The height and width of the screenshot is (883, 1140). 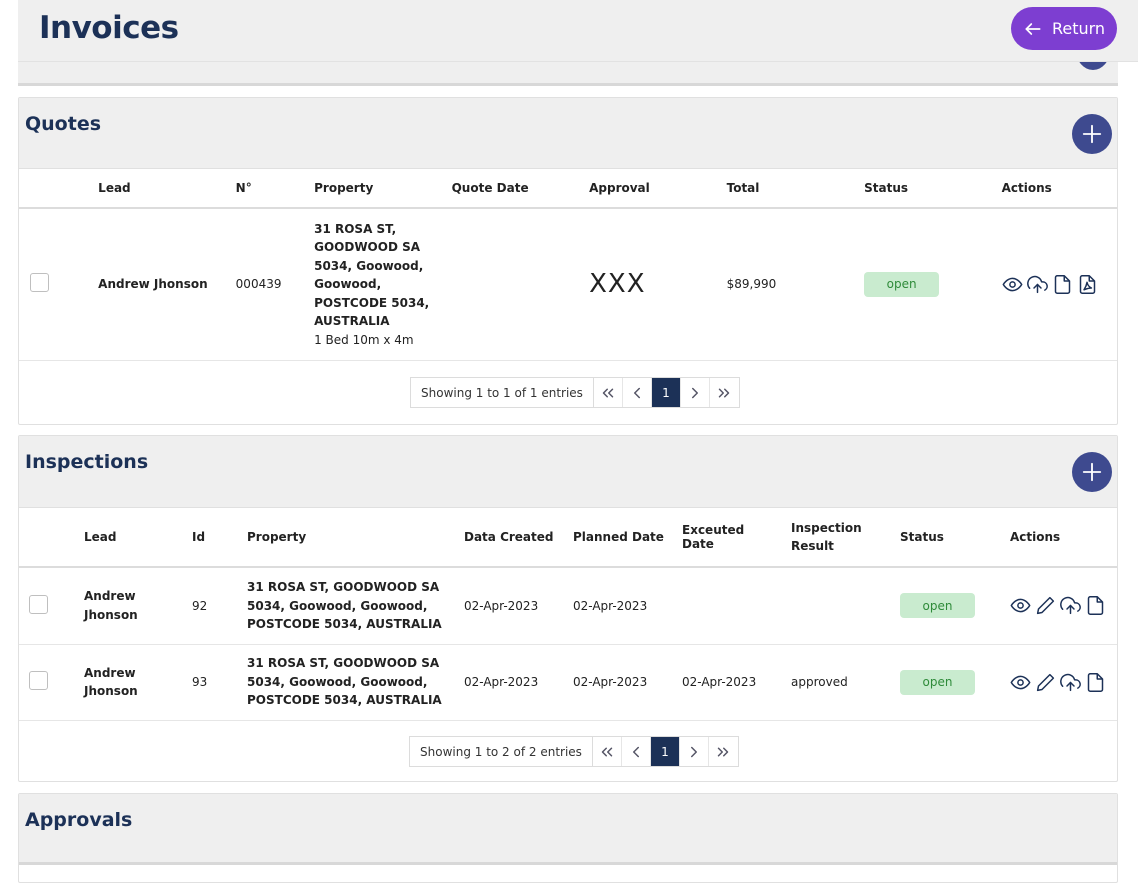 I want to click on approval-cell: XXX, so click(x=645, y=284).